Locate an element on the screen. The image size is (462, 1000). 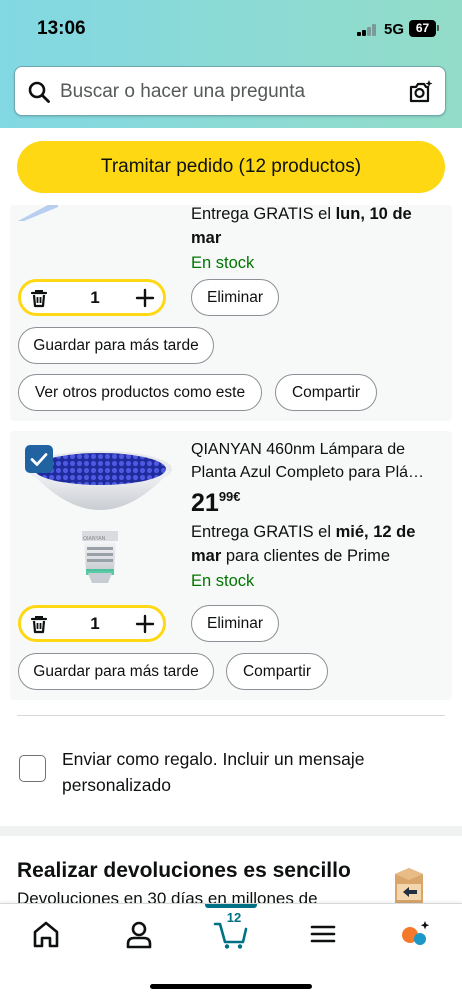
camera-icon is located at coordinates (421, 92).